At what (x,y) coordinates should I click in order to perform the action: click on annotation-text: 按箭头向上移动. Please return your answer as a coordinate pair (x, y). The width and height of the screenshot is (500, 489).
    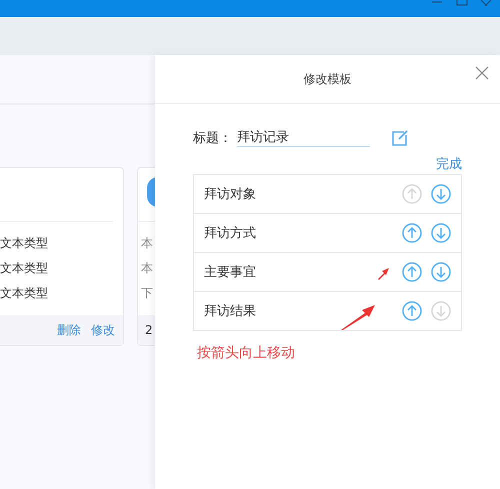
    Looking at the image, I should click on (246, 353).